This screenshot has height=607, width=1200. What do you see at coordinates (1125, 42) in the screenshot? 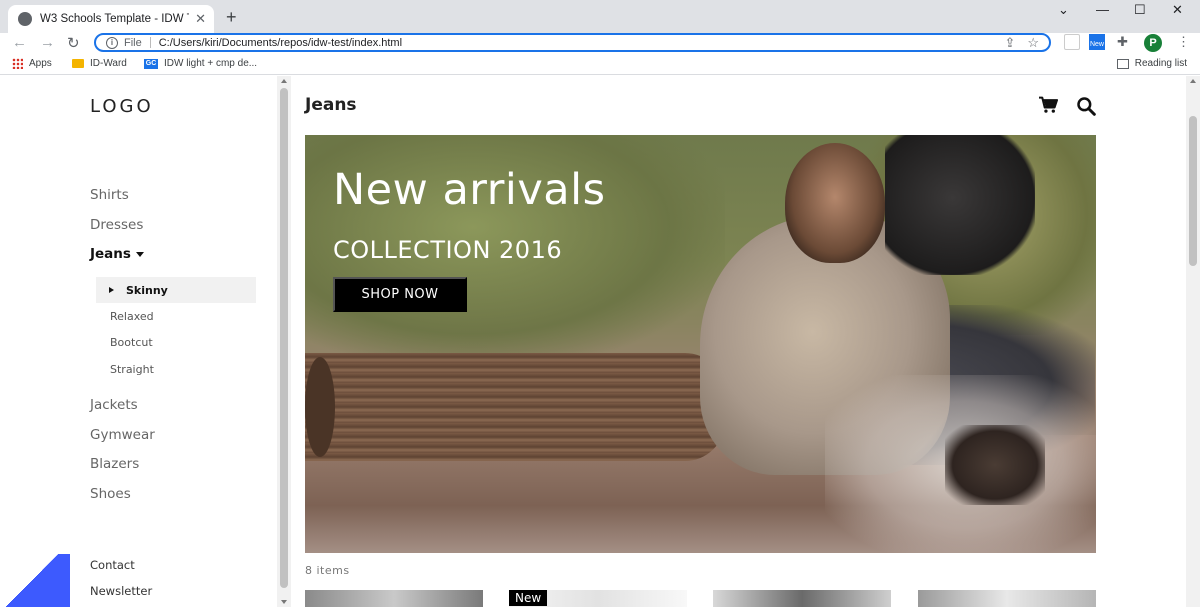
I see `puzzle-extensions-icon: ✚` at bounding box center [1125, 42].